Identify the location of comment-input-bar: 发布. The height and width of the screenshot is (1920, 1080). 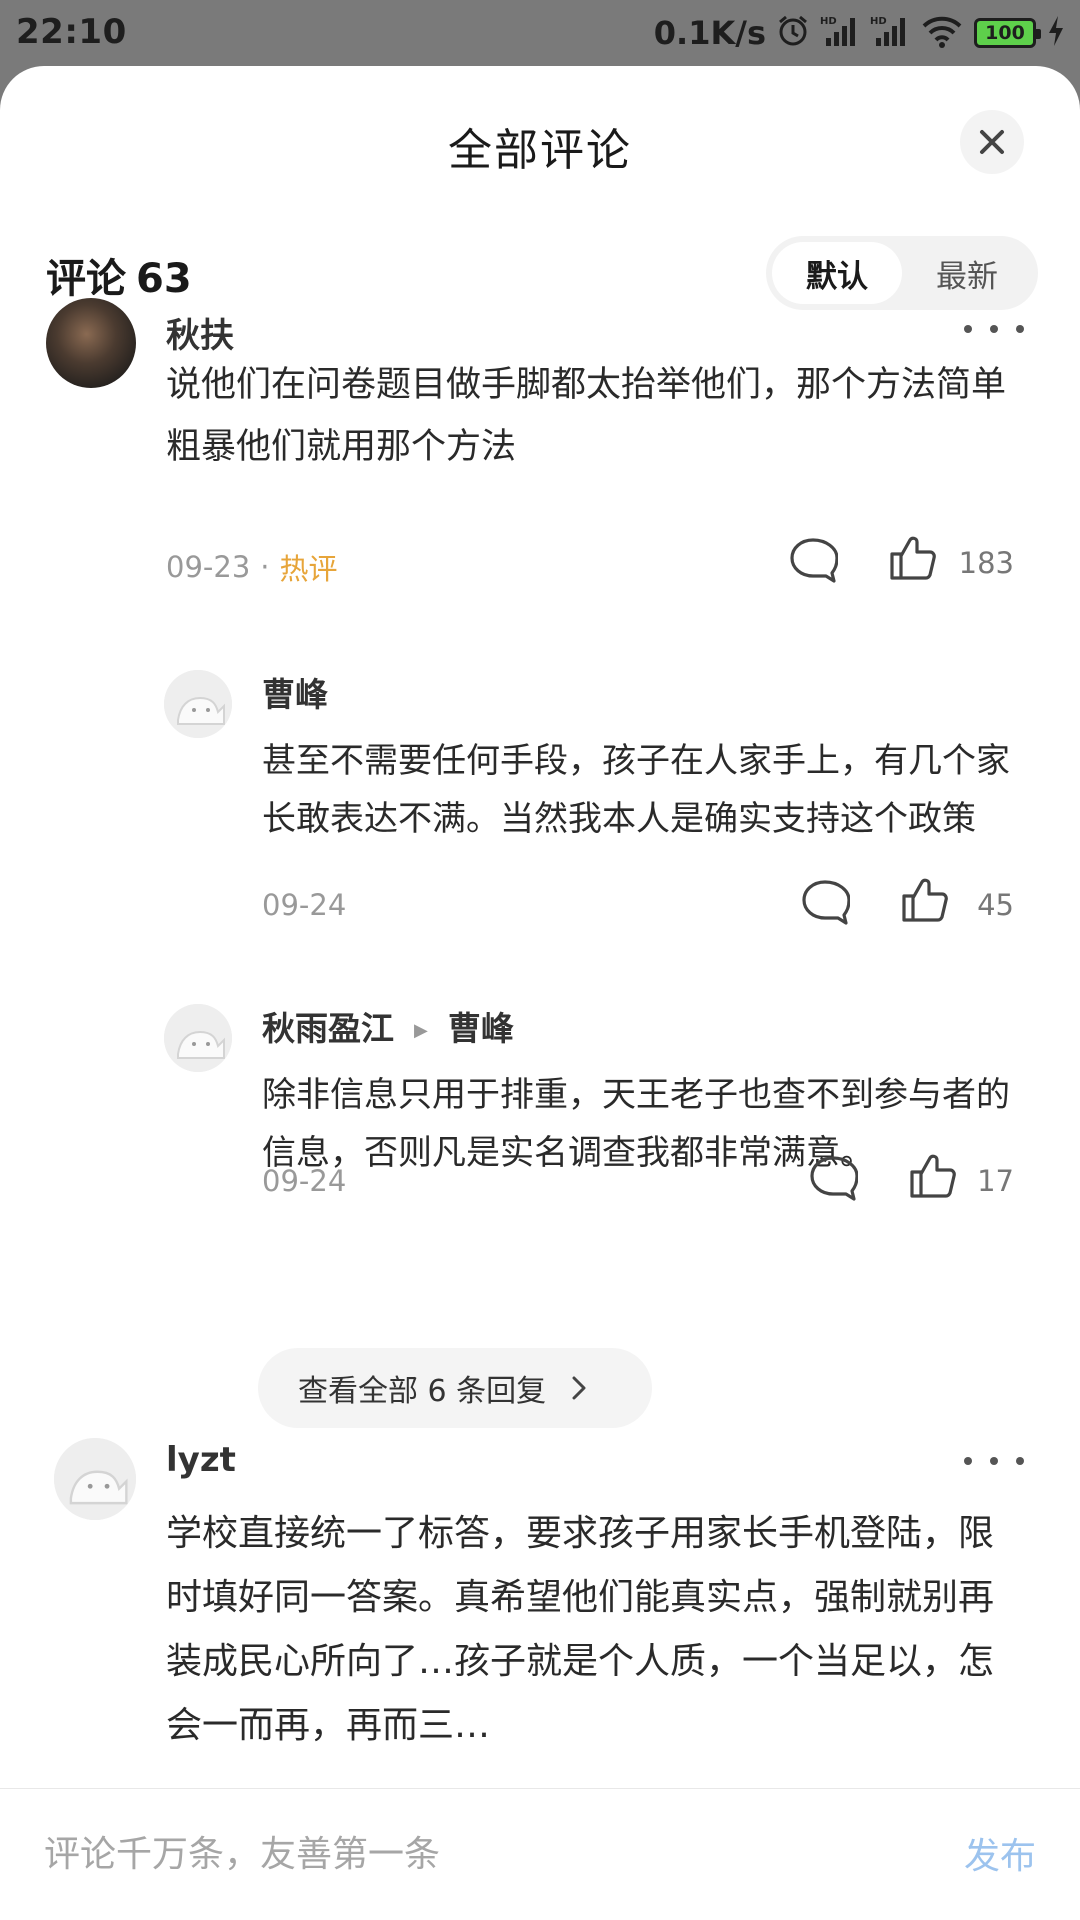
(540, 1854).